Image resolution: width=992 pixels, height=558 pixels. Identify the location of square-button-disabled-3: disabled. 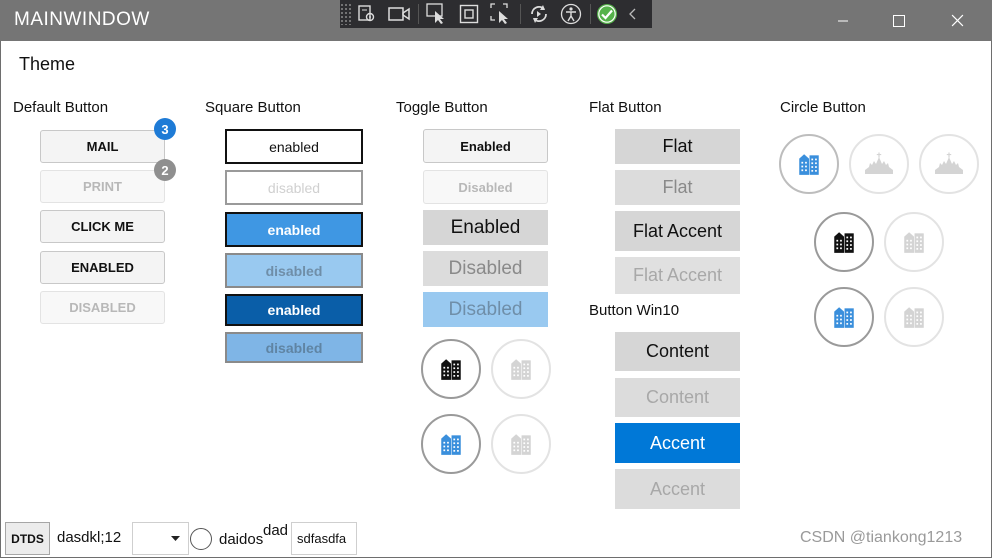
(294, 347).